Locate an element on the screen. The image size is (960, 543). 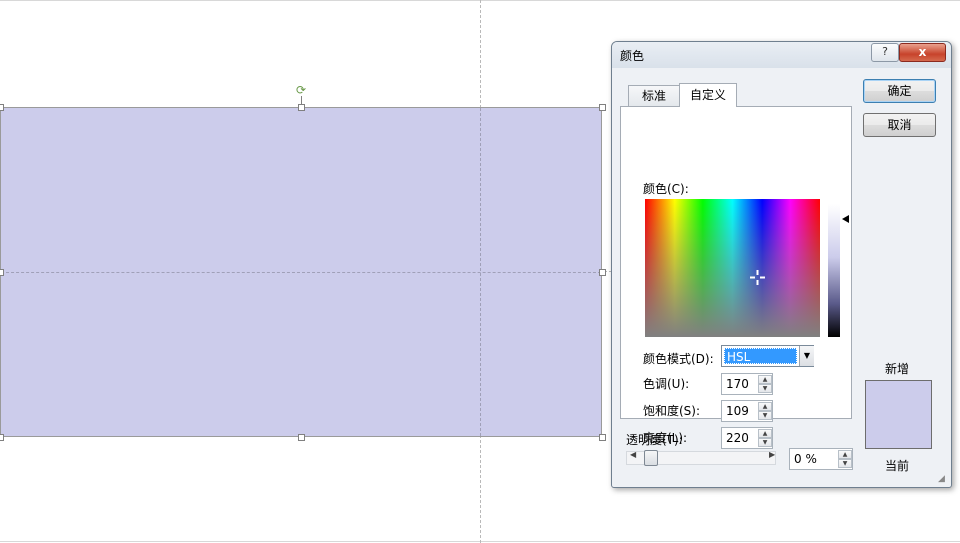
resize-handle-top-center is located at coordinates (301, 107).